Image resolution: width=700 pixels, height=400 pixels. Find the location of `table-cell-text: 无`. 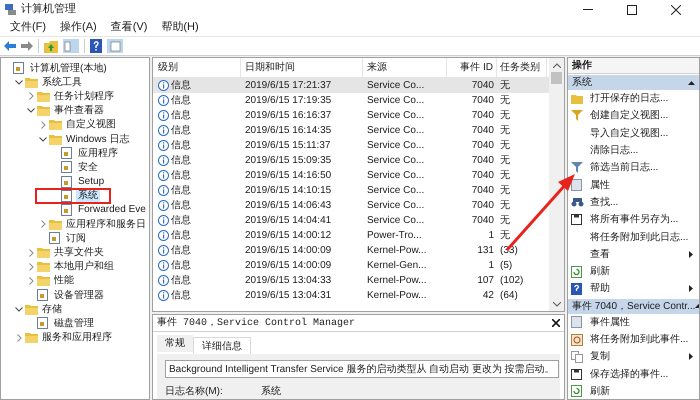

table-cell-text: 无 is located at coordinates (505, 101).